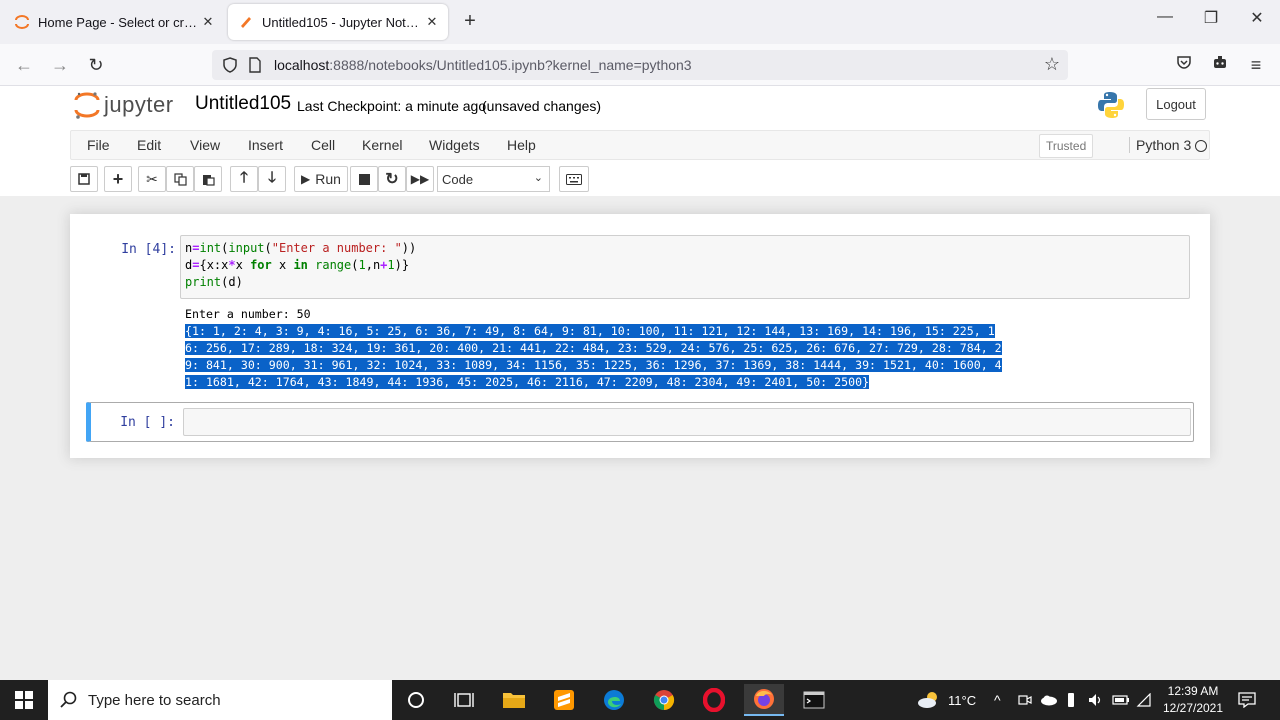  Describe the element at coordinates (220, 700) in the screenshot. I see `taskbar-search: Type here to search` at that location.